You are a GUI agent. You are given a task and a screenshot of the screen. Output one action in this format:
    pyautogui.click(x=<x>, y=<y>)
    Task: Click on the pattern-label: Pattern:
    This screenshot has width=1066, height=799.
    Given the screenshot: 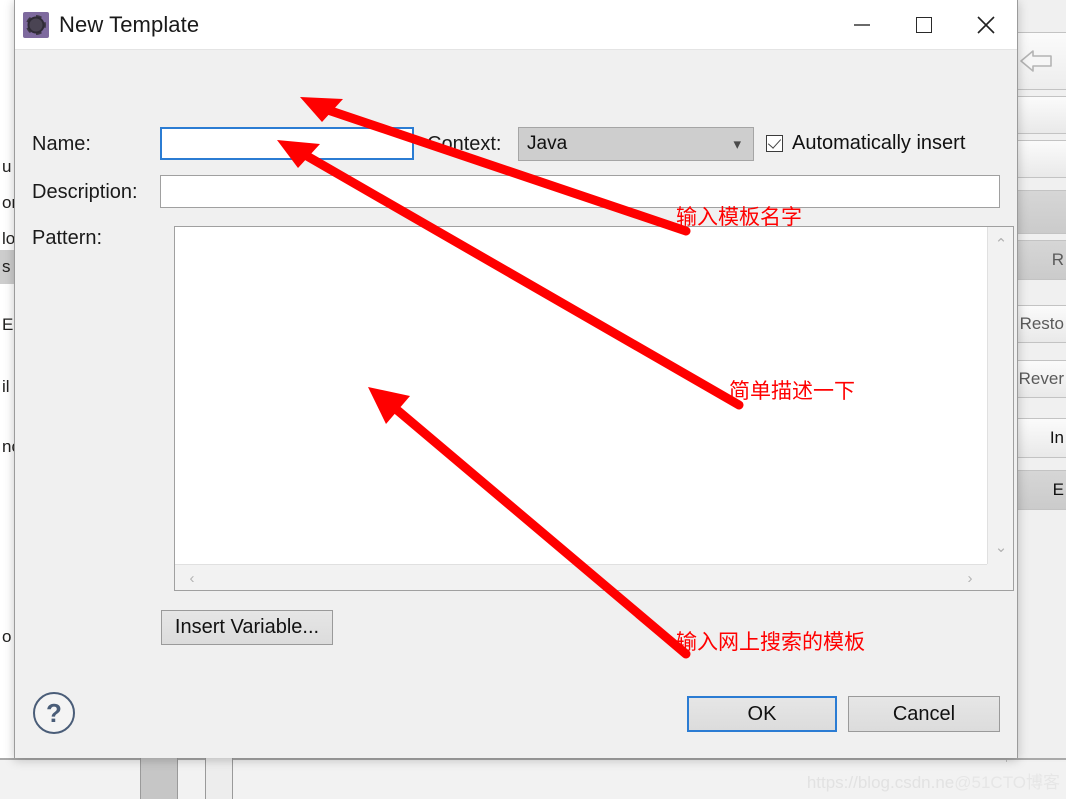 What is the action you would take?
    pyautogui.click(x=67, y=238)
    